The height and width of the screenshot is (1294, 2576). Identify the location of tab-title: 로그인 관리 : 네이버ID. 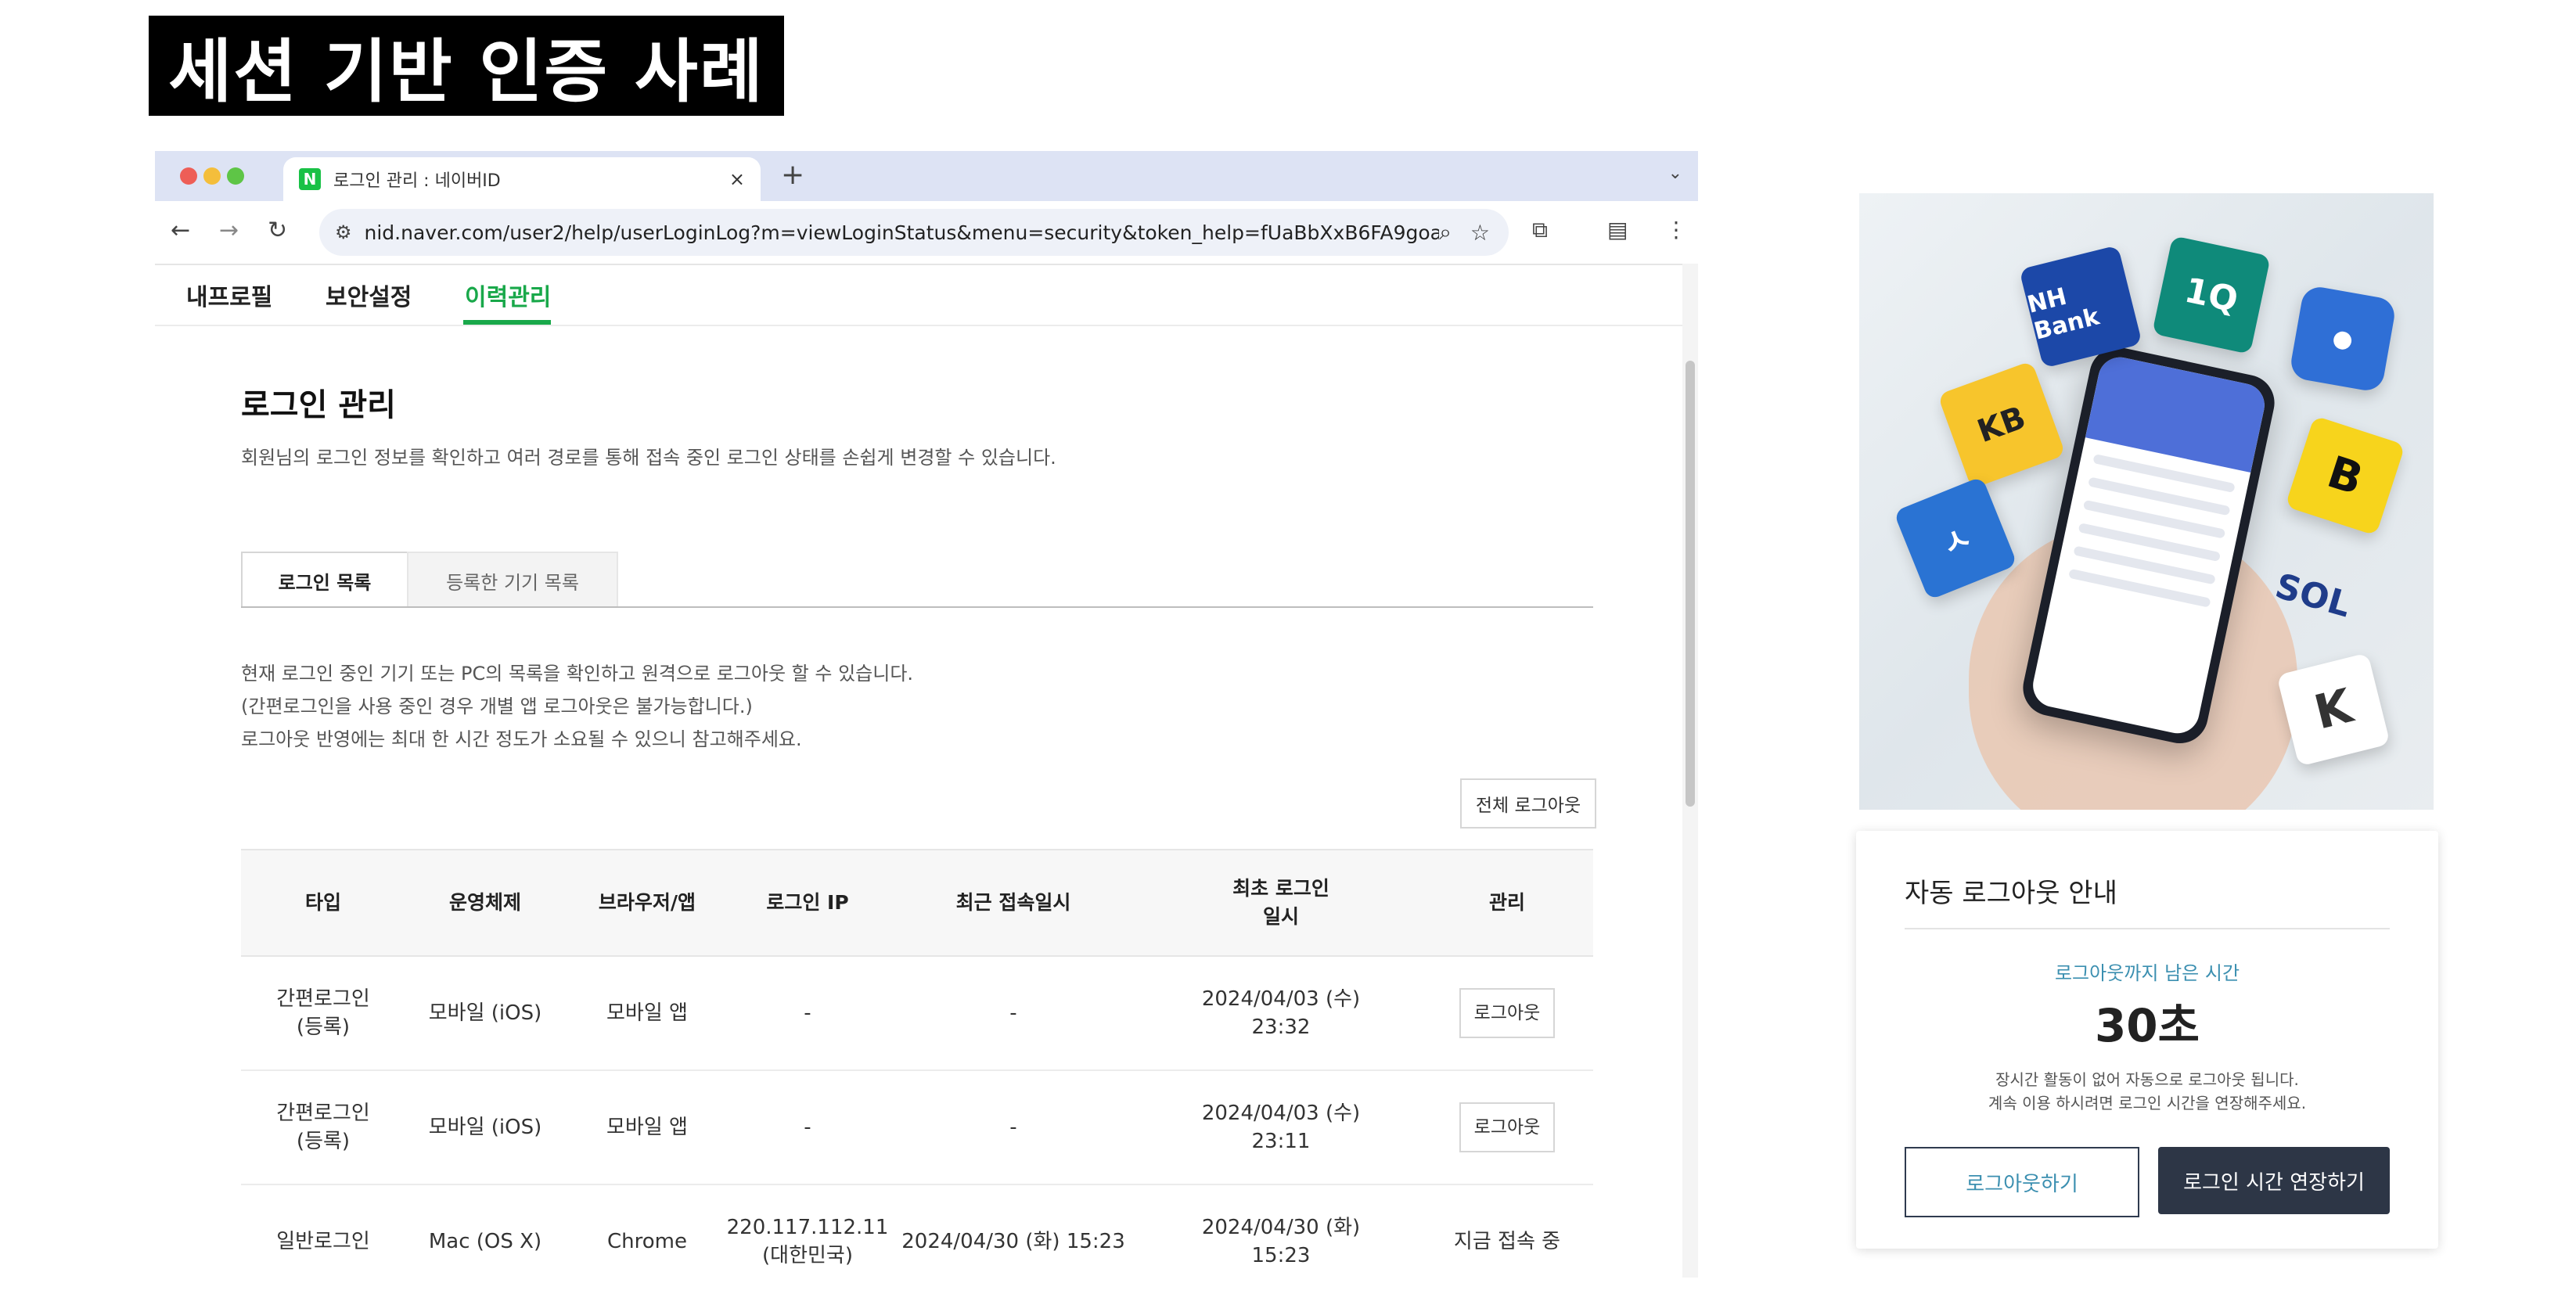
(417, 181).